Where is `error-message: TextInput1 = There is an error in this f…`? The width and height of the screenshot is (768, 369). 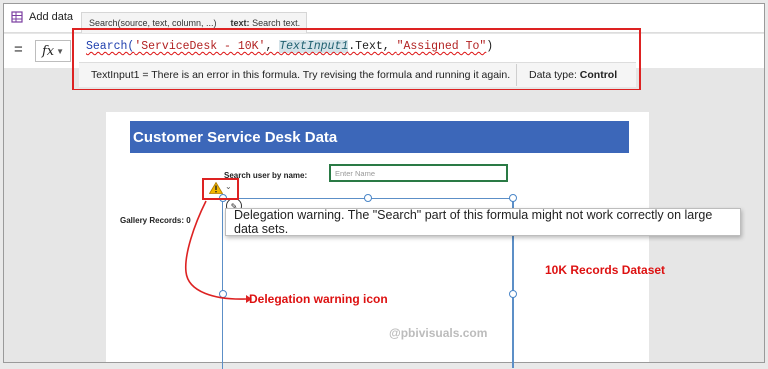 error-message: TextInput1 = There is an error in this f… is located at coordinates (301, 75).